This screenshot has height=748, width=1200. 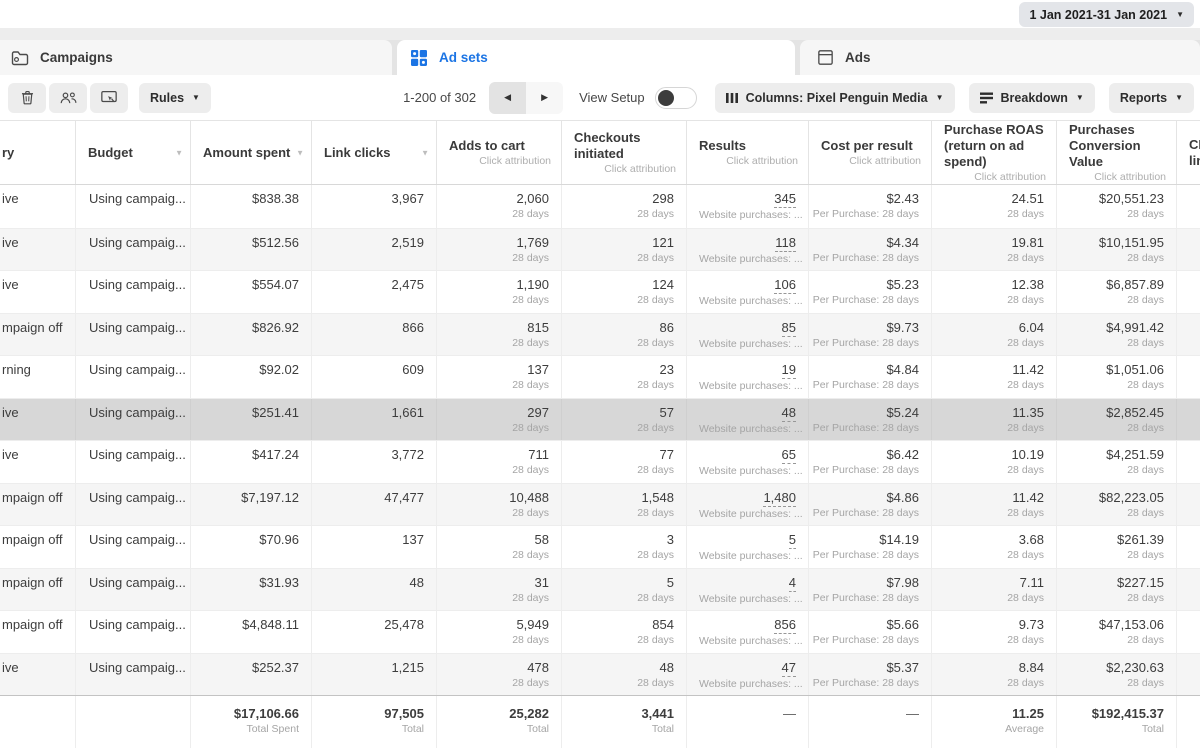 What do you see at coordinates (785, 243) in the screenshot?
I see `results-link: 118` at bounding box center [785, 243].